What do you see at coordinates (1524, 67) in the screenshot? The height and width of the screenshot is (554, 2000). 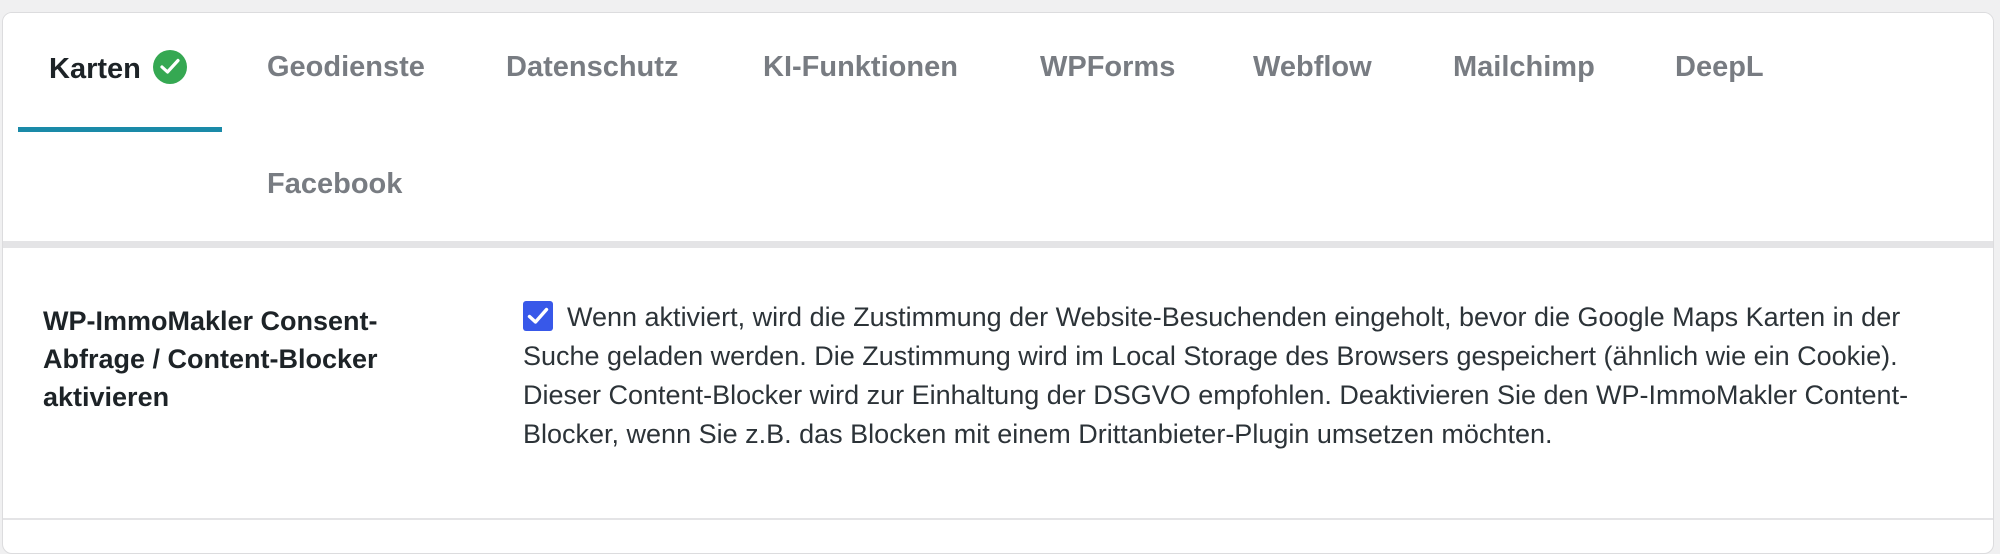 I see `tab-mailchimp: Mailchimp` at bounding box center [1524, 67].